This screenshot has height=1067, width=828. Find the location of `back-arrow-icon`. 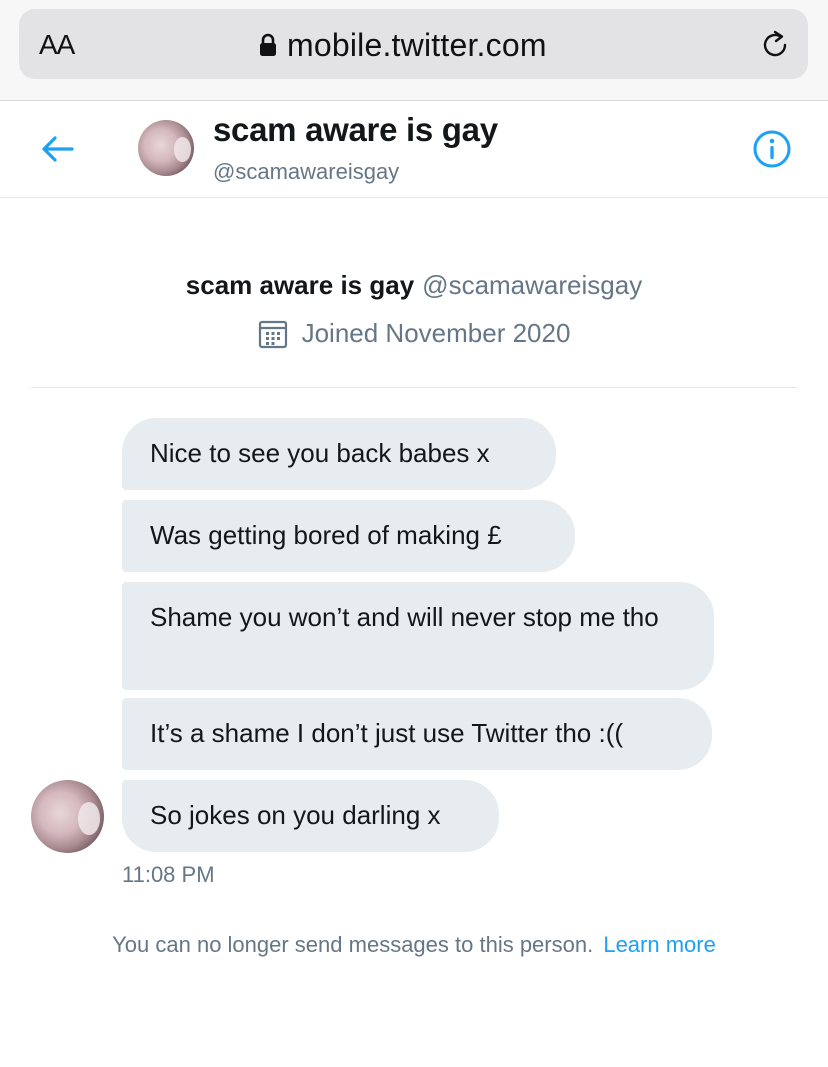

back-arrow-icon is located at coordinates (58, 149).